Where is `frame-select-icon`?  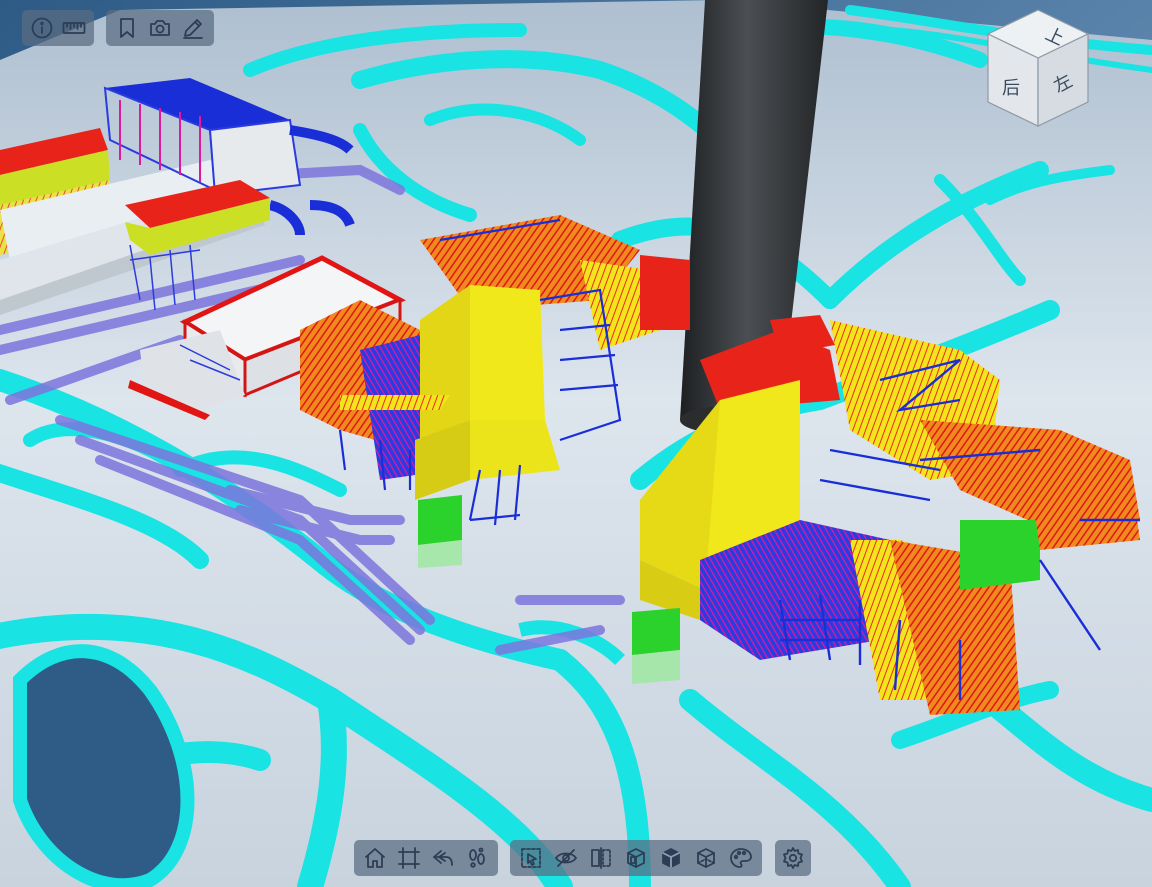
frame-select-icon is located at coordinates (409, 858).